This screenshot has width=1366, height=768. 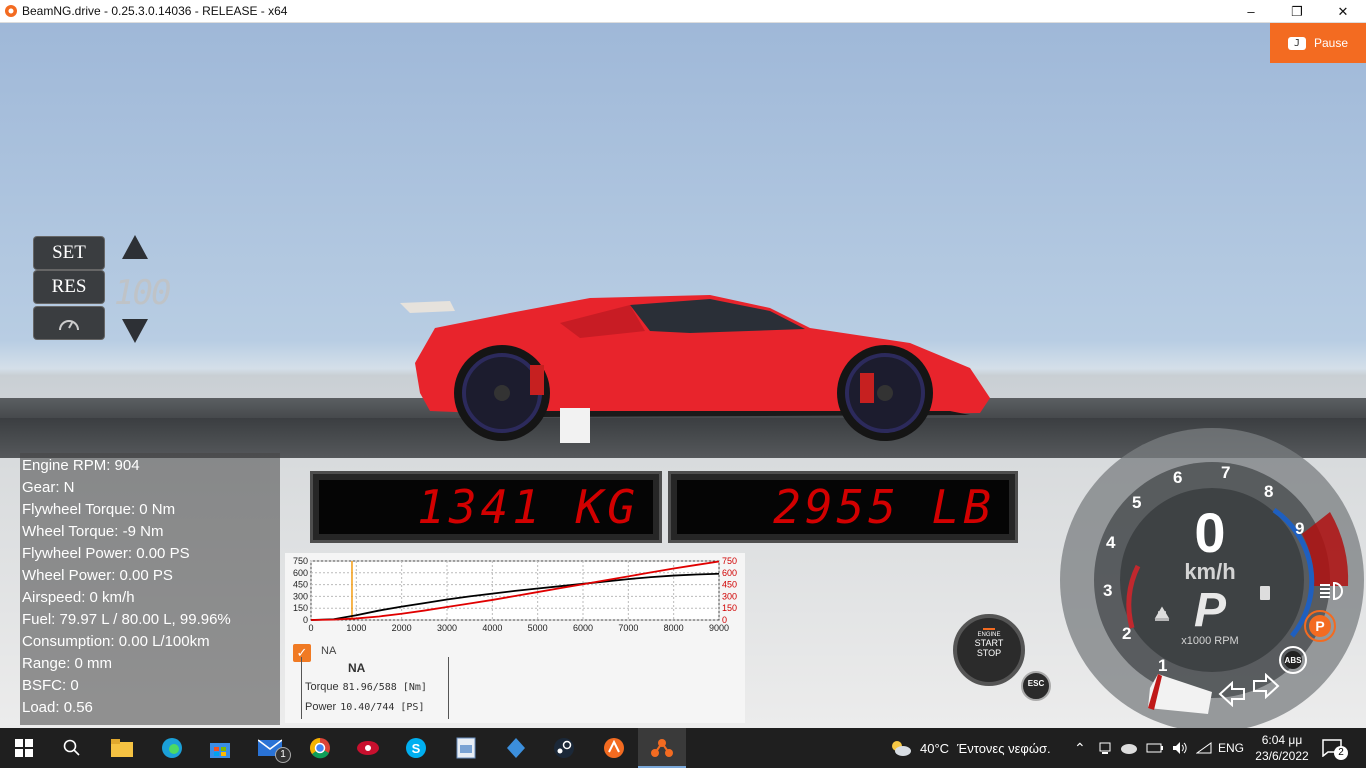 What do you see at coordinates (1209, 610) in the screenshot?
I see `gear-indicator: P` at bounding box center [1209, 610].